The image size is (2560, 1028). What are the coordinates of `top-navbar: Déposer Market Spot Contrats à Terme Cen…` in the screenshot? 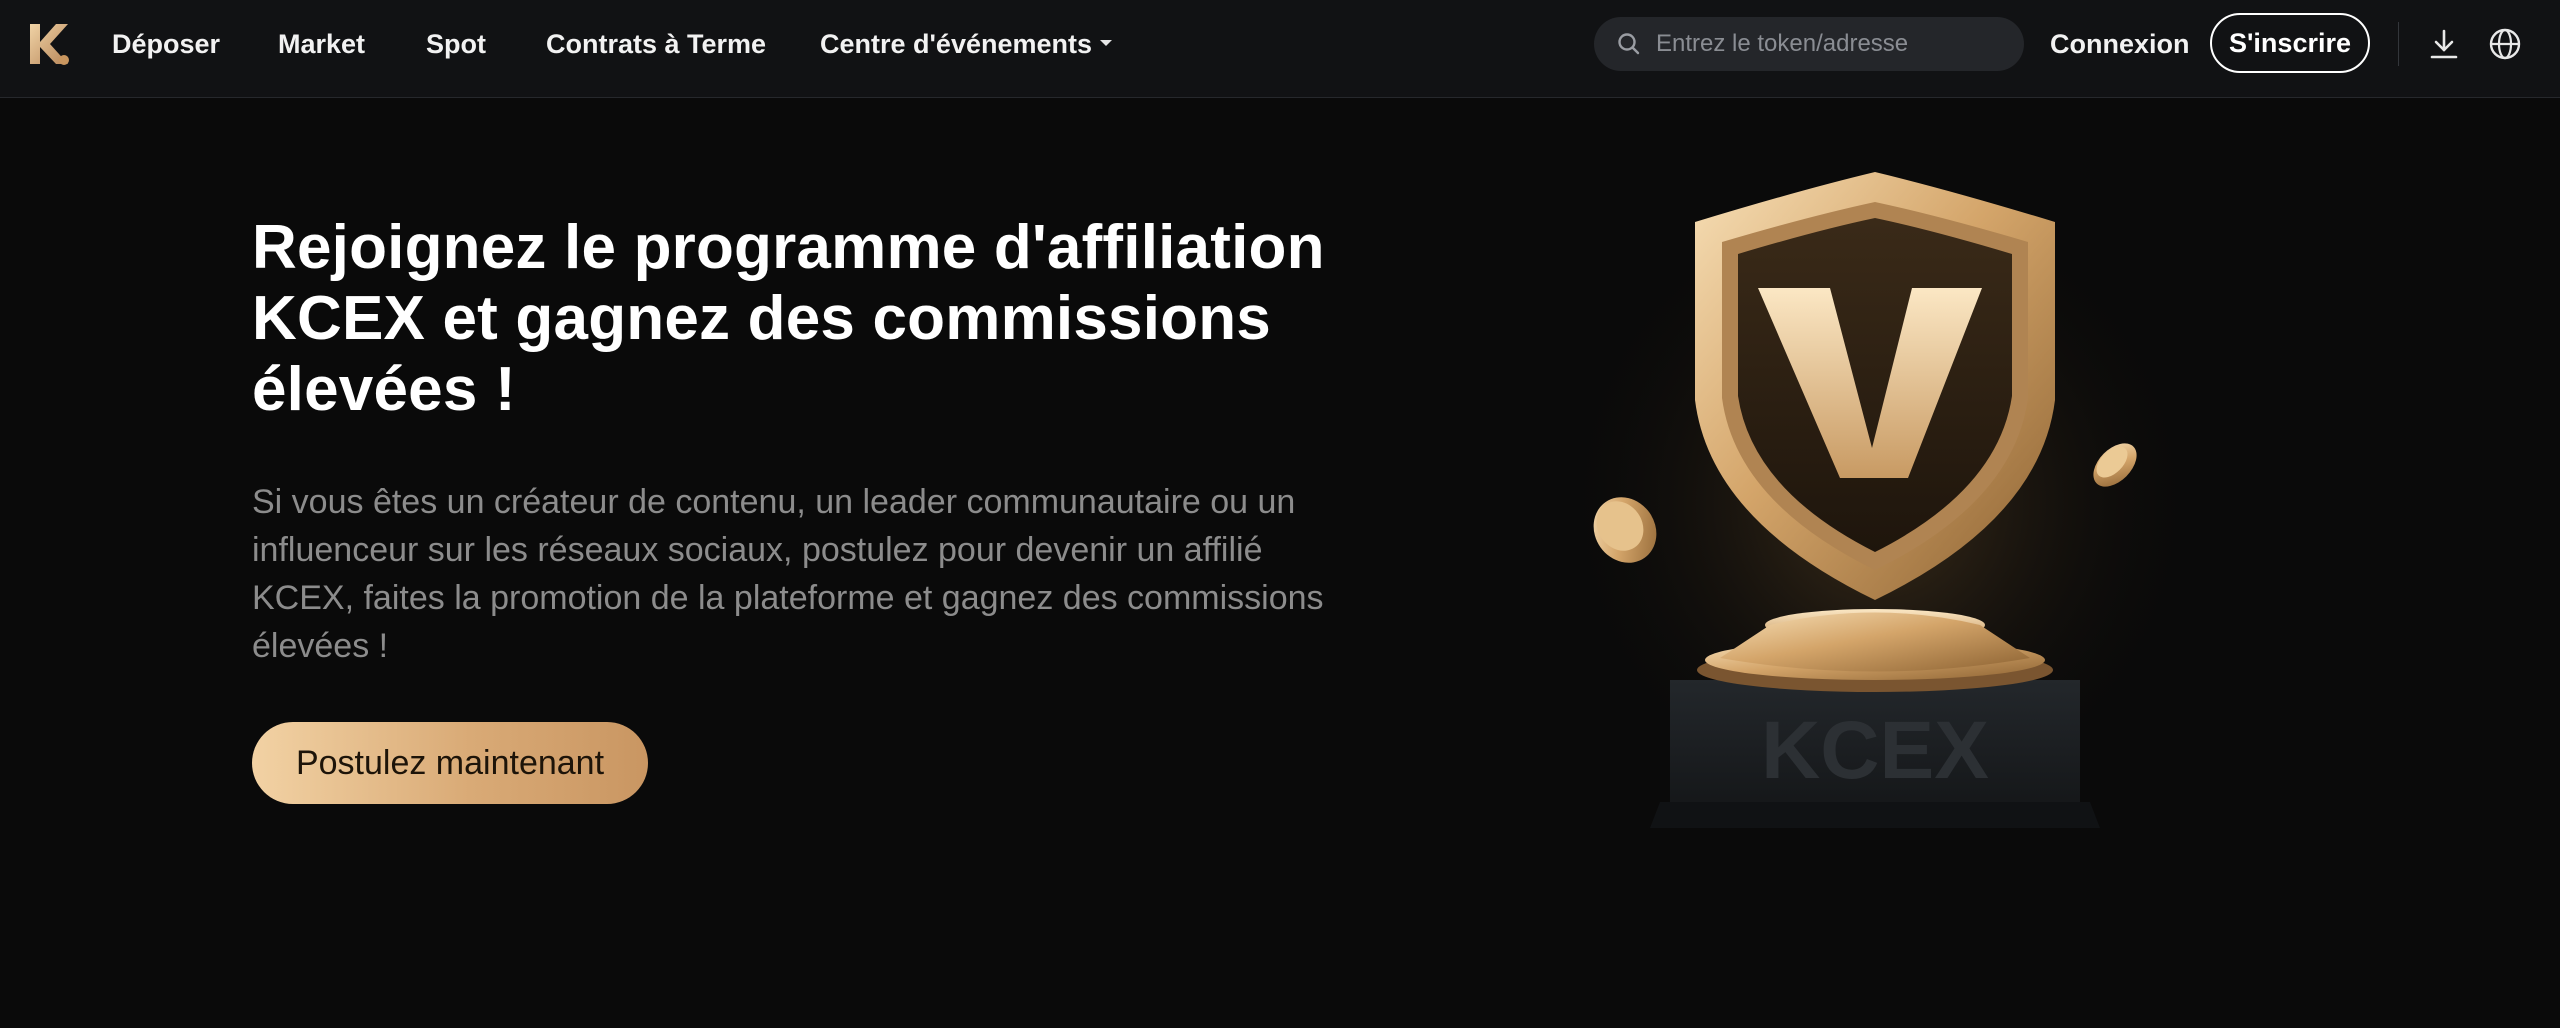 It's located at (1280, 49).